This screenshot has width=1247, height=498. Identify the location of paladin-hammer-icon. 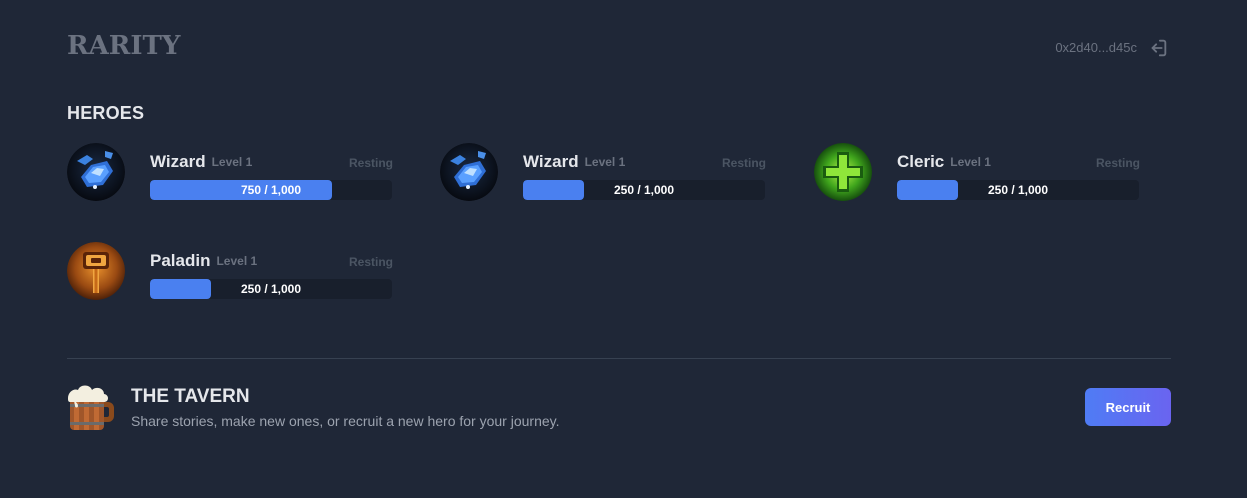
(96, 271).